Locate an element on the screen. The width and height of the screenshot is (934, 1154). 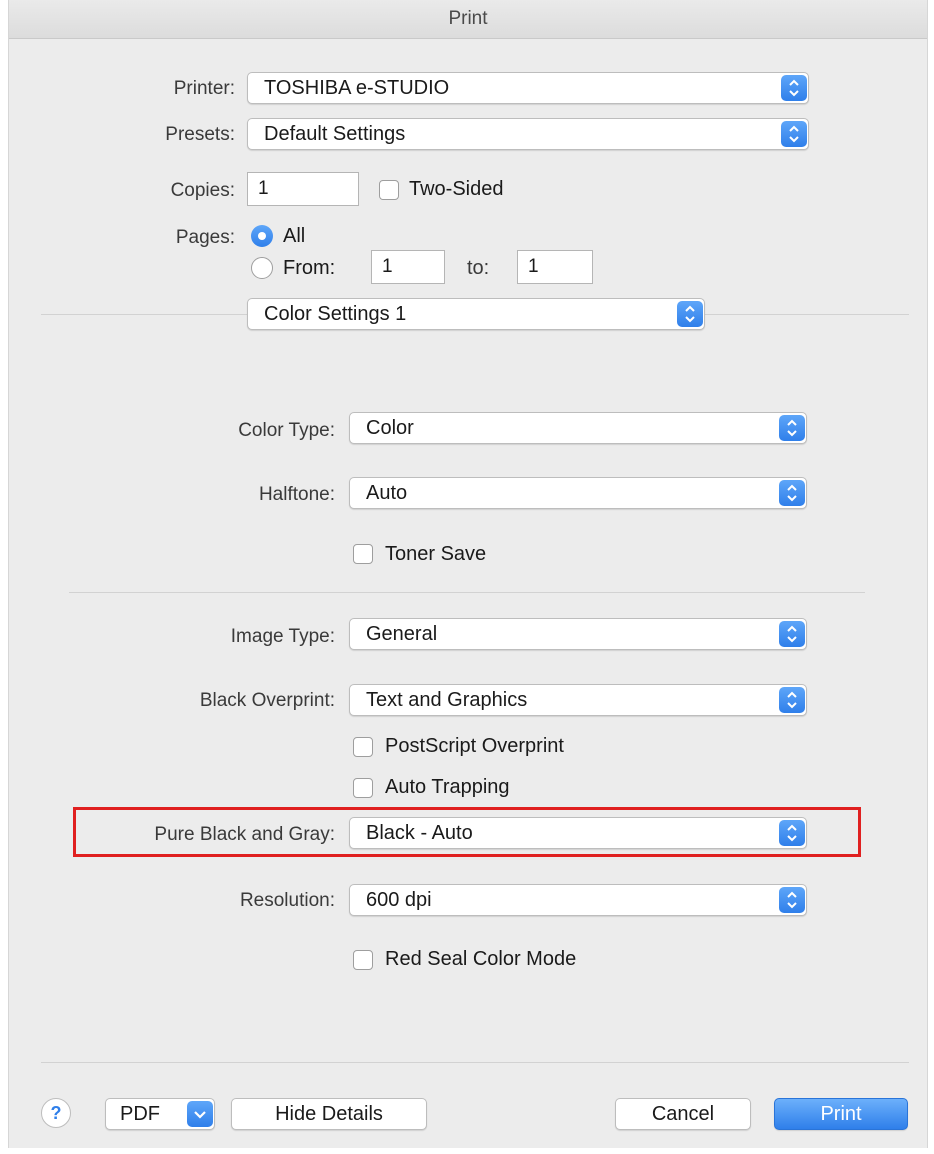
resolution-value: 600 dpi is located at coordinates (399, 900).